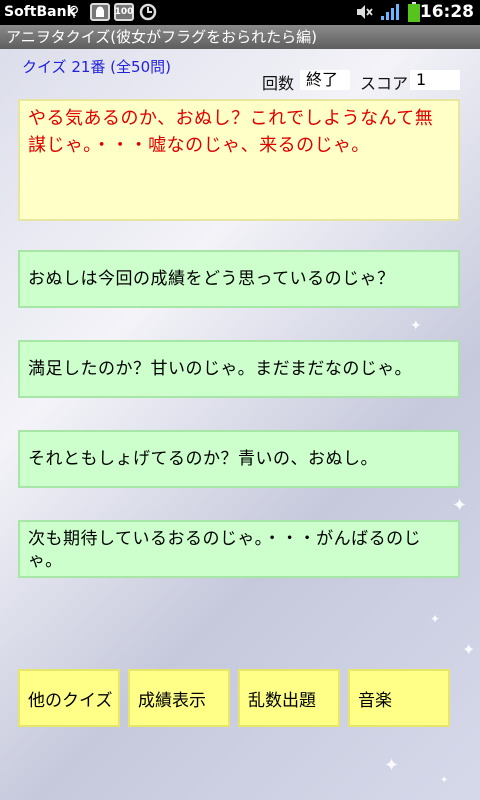 Image resolution: width=480 pixels, height=800 pixels. I want to click on battery-100-icon: 100, so click(124, 12).